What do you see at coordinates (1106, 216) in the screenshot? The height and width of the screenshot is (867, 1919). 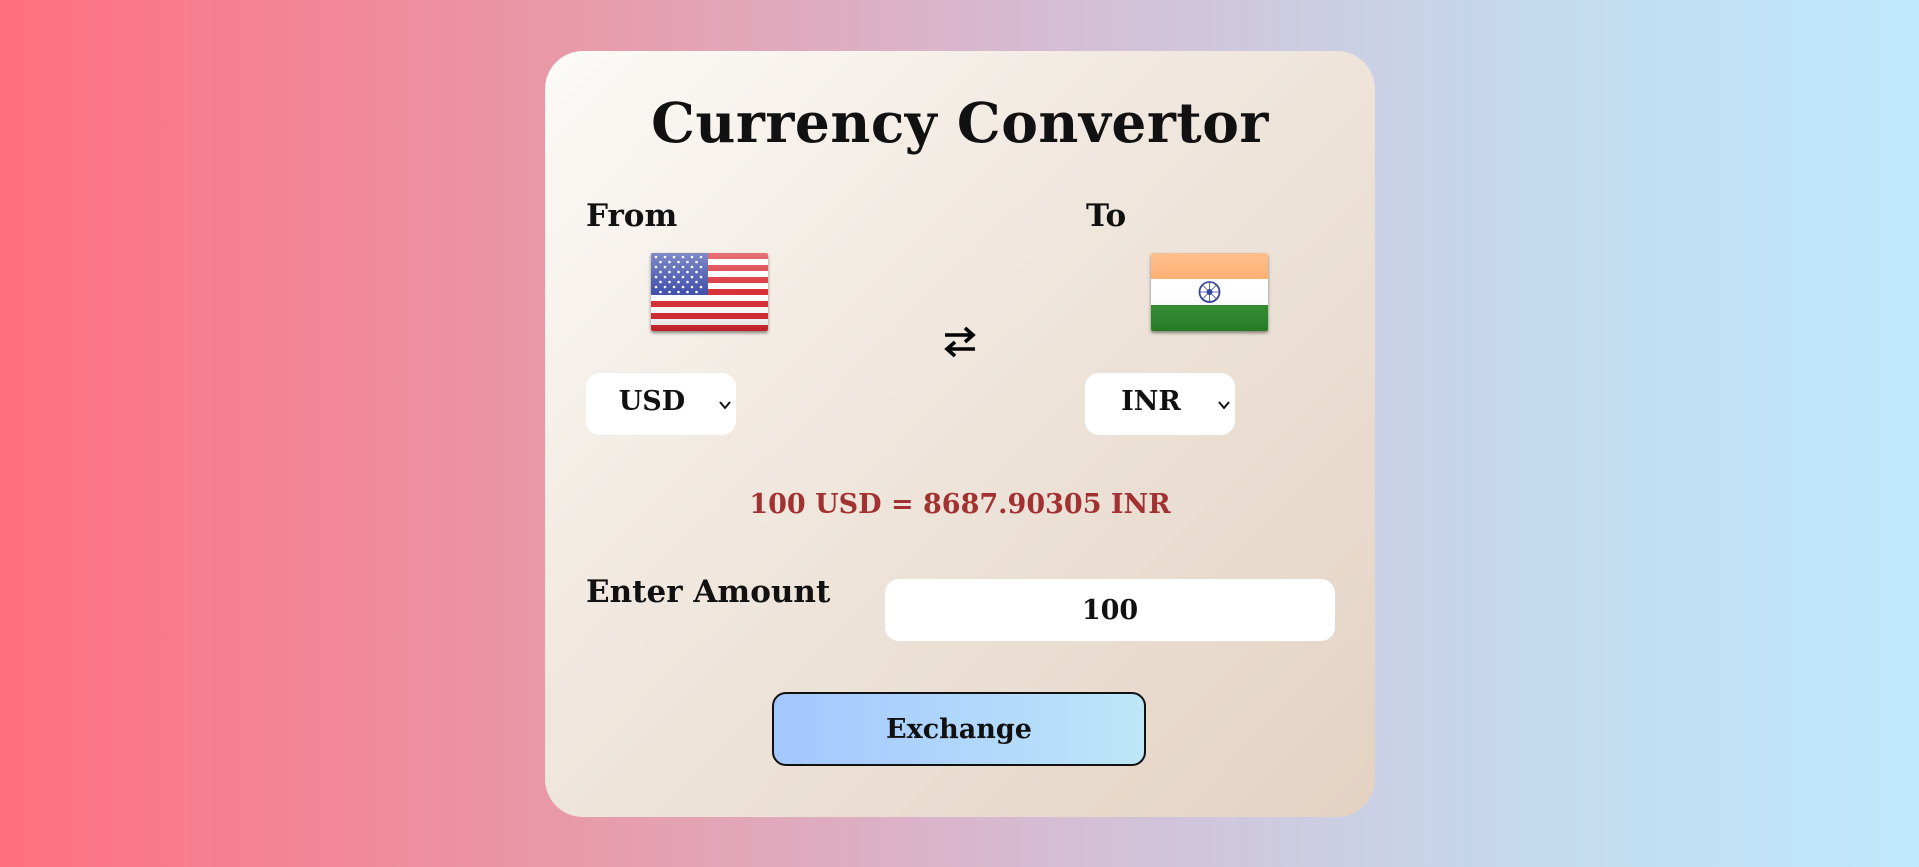 I see `to-label: To` at bounding box center [1106, 216].